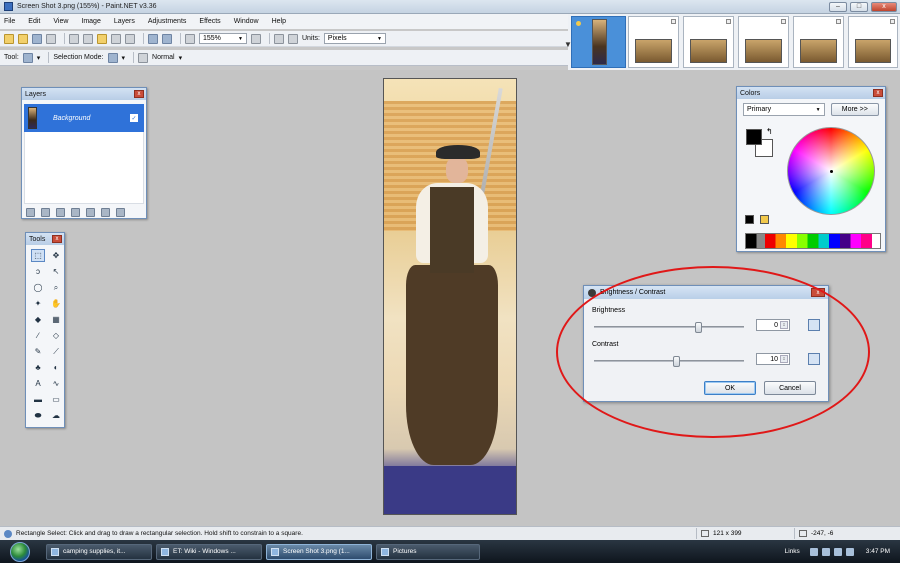  What do you see at coordinates (859, 6) in the screenshot?
I see `maximize-button: □` at bounding box center [859, 6].